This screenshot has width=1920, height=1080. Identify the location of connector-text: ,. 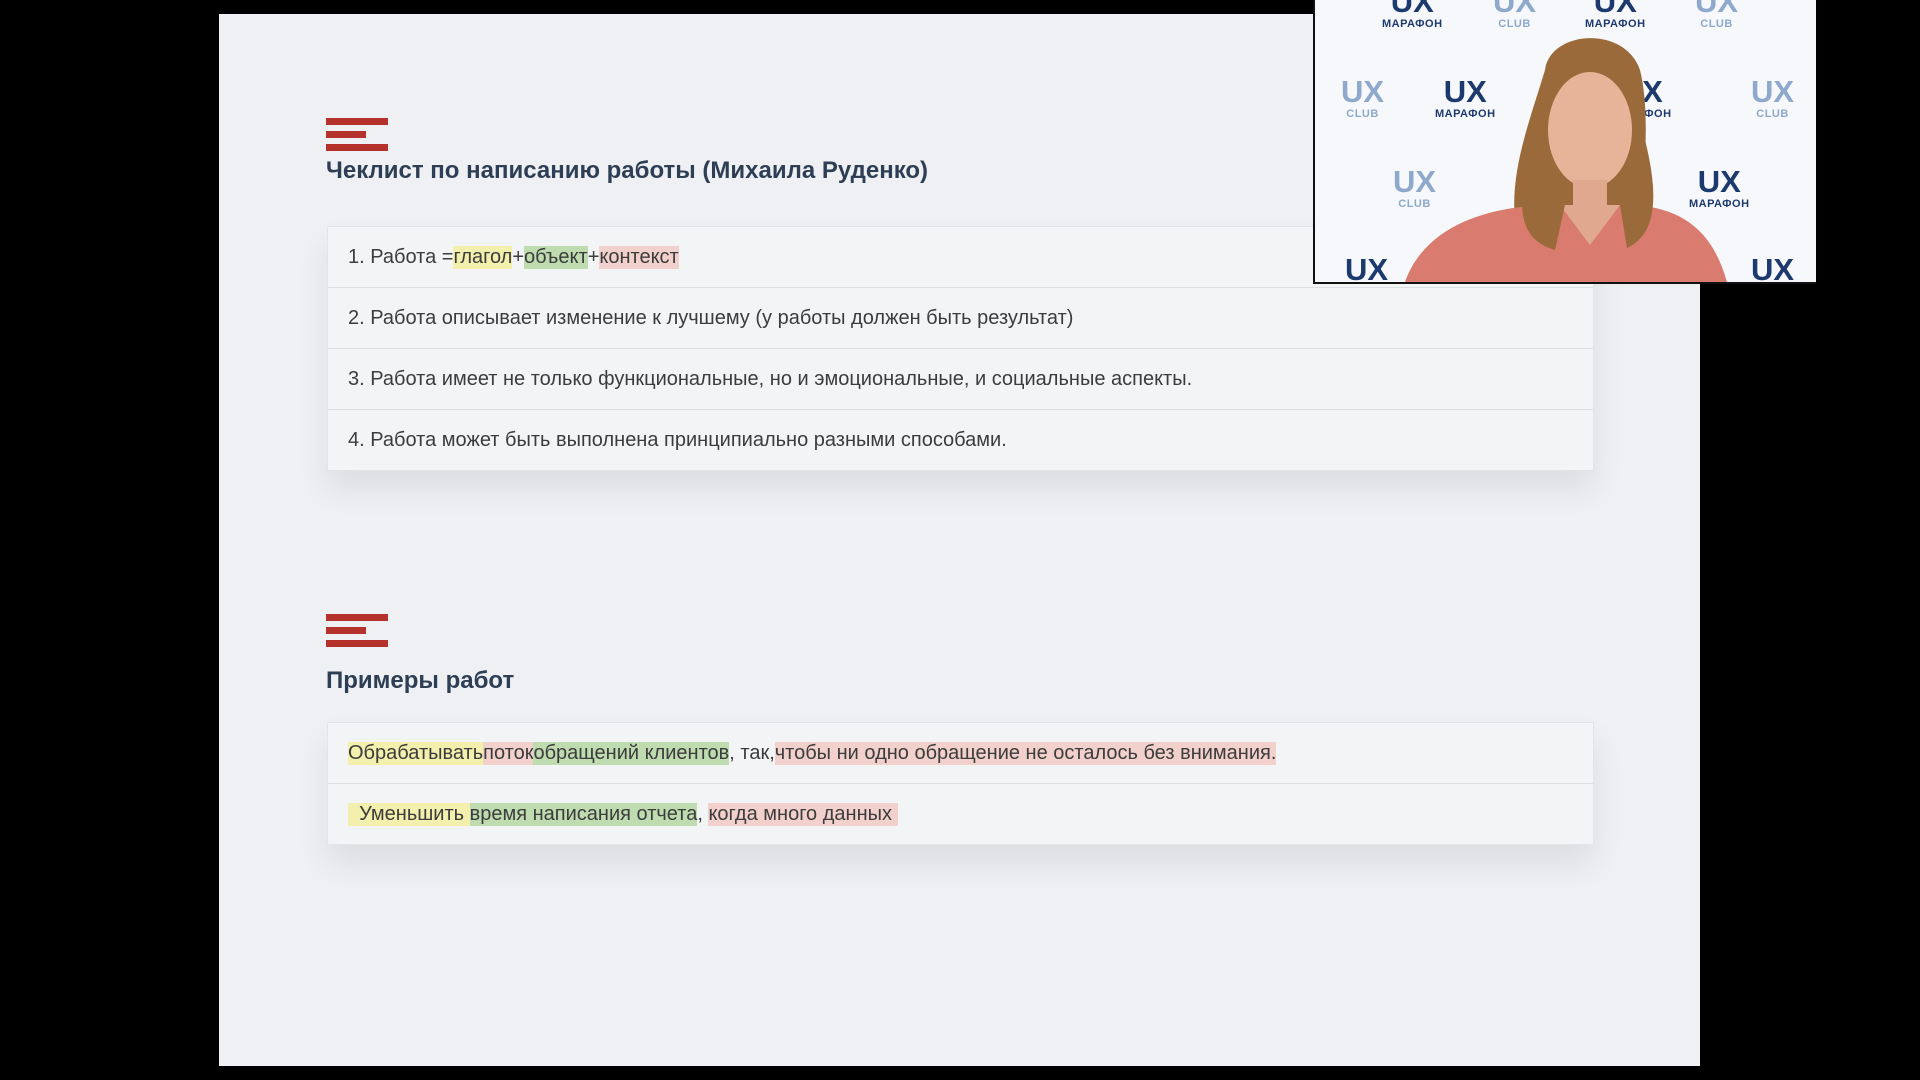
(703, 813).